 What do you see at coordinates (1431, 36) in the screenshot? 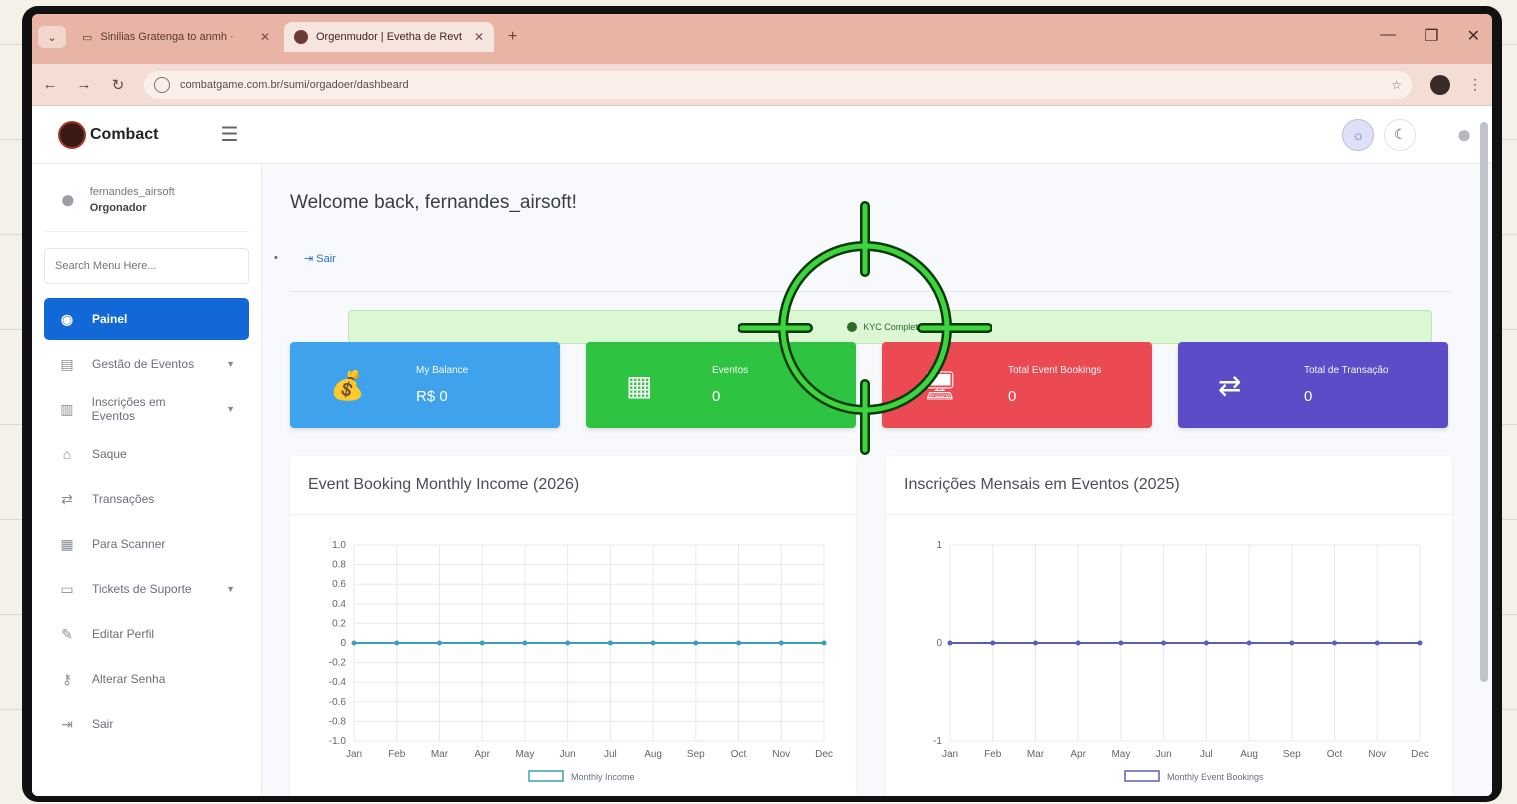
I see `restore-icon: ❐` at bounding box center [1431, 36].